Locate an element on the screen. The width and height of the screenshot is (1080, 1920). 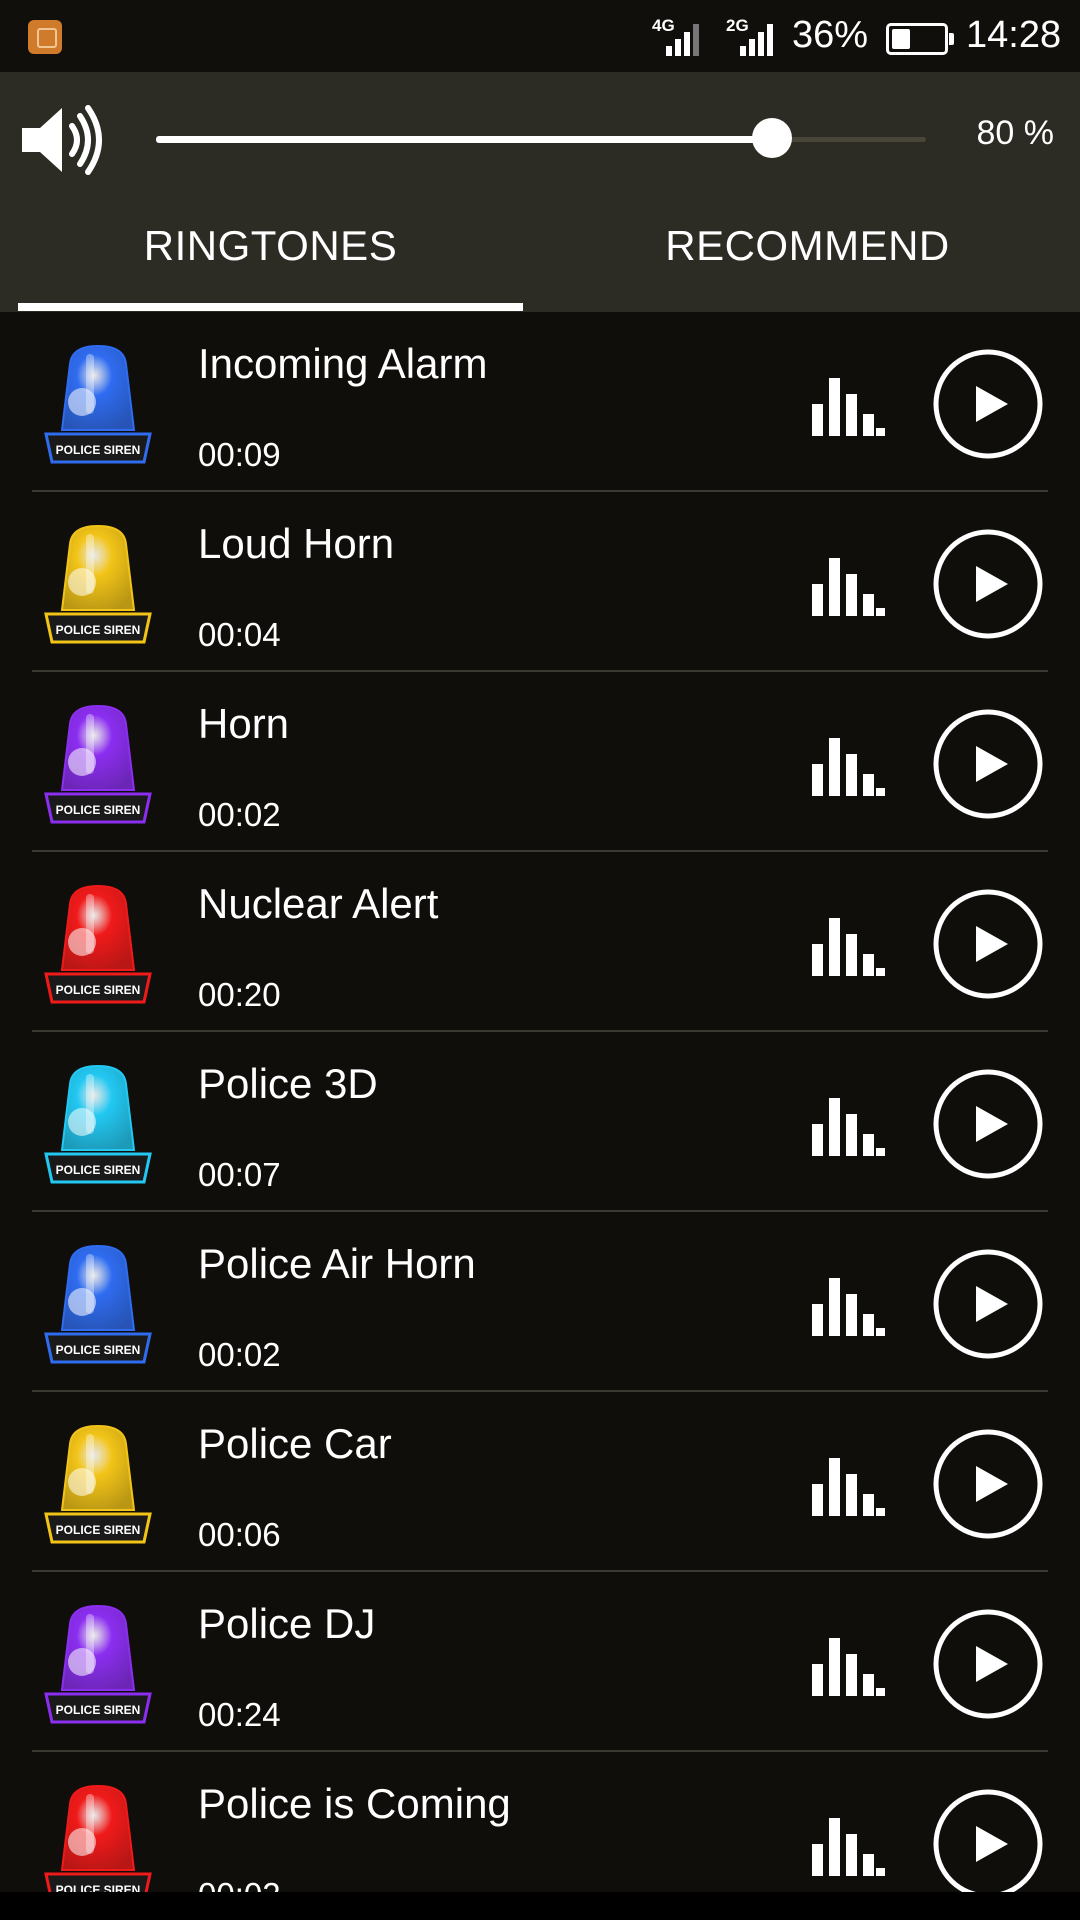
clock: 14:28 is located at coordinates (1014, 35).